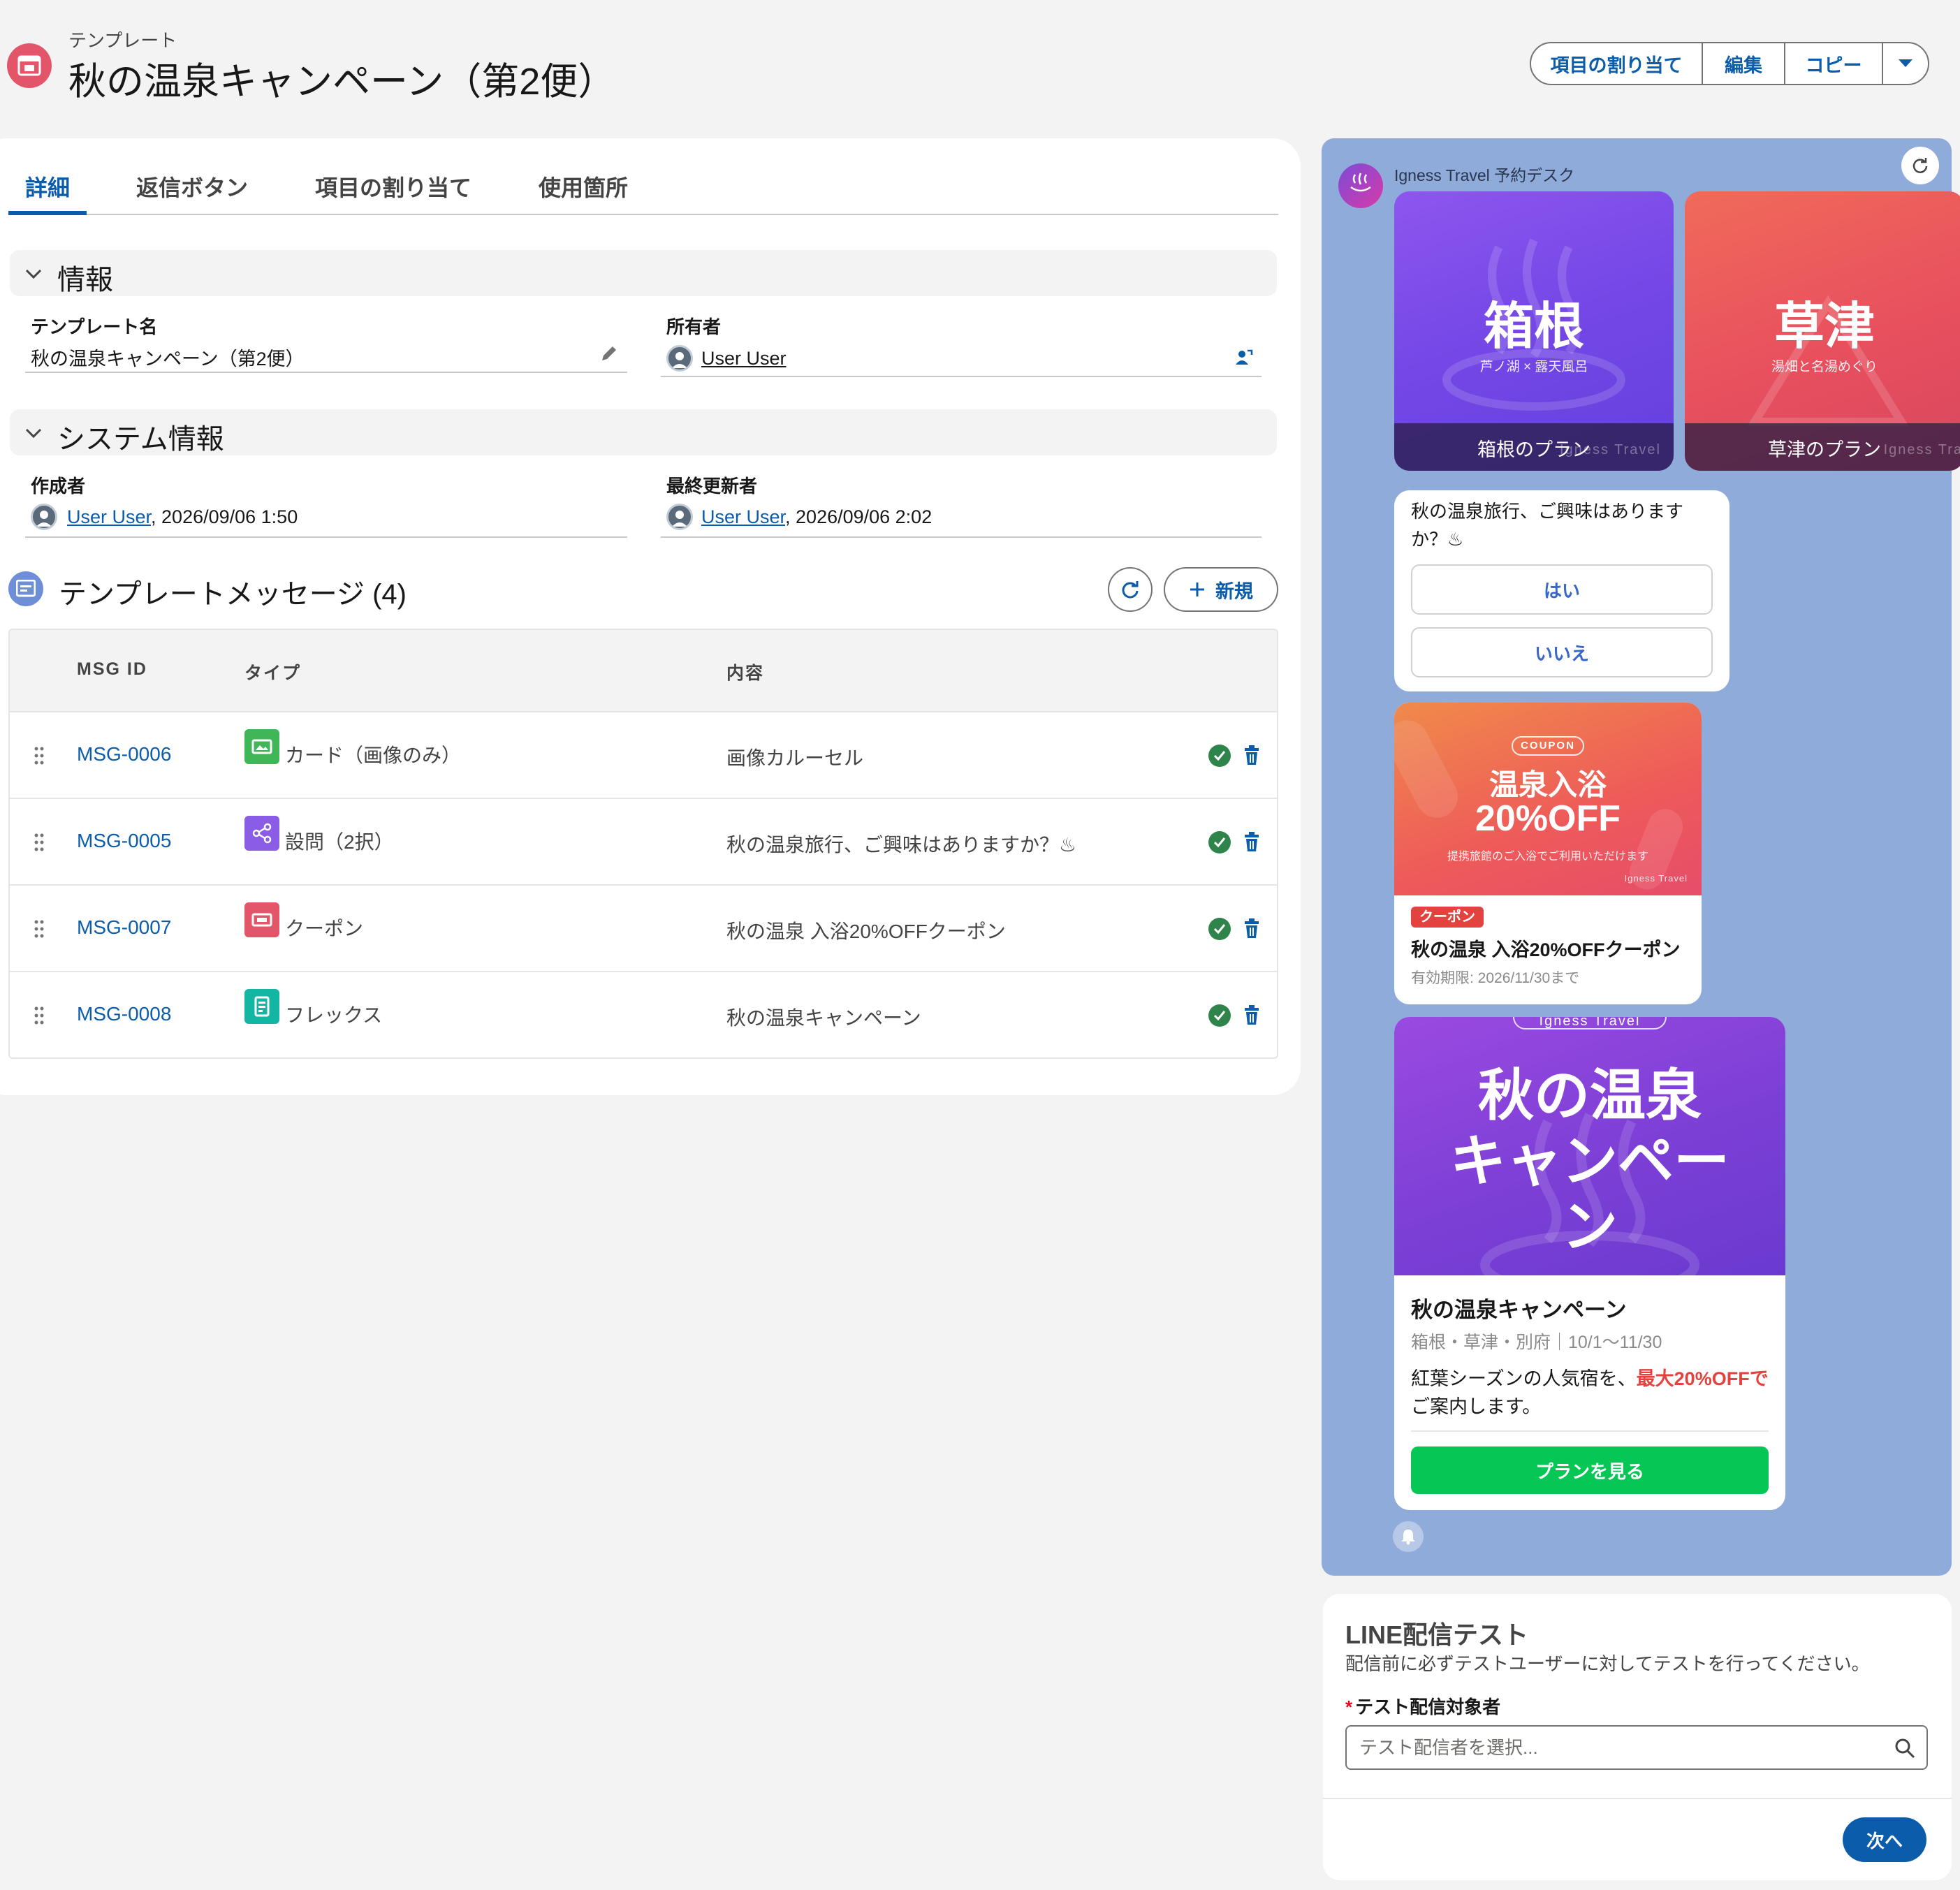 This screenshot has width=1960, height=1890. Describe the element at coordinates (609, 353) in the screenshot. I see `pencil-icon` at that location.